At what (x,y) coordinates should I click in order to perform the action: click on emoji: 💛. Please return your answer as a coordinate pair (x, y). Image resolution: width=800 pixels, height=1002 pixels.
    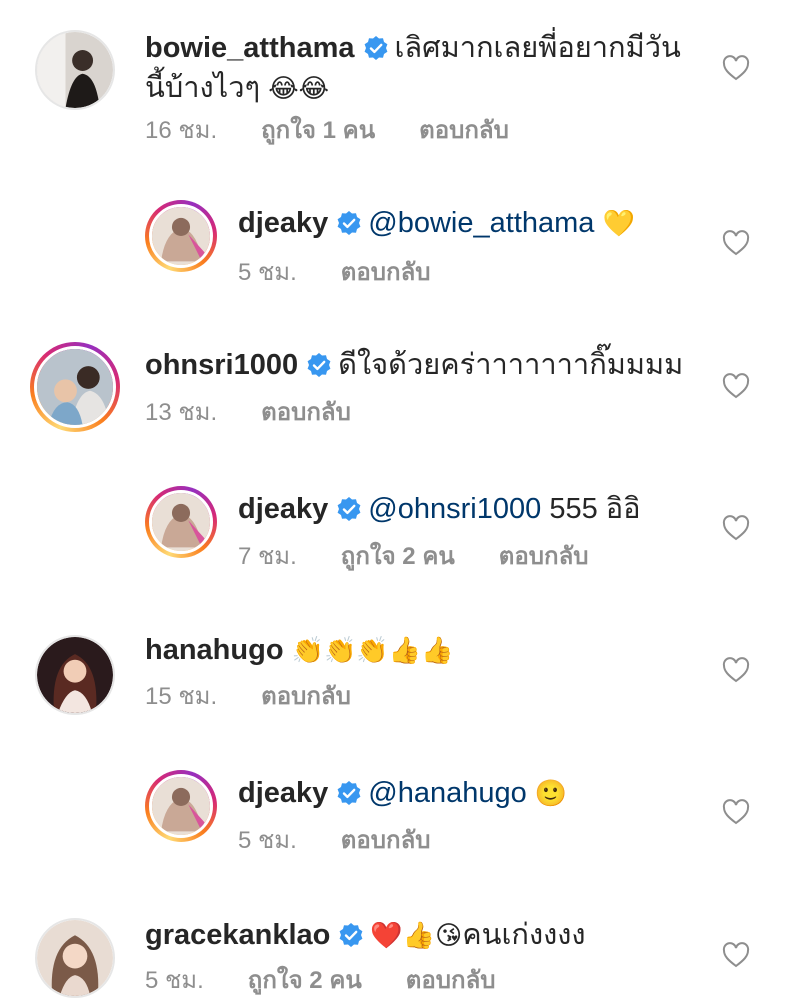
    Looking at the image, I should click on (618, 223).